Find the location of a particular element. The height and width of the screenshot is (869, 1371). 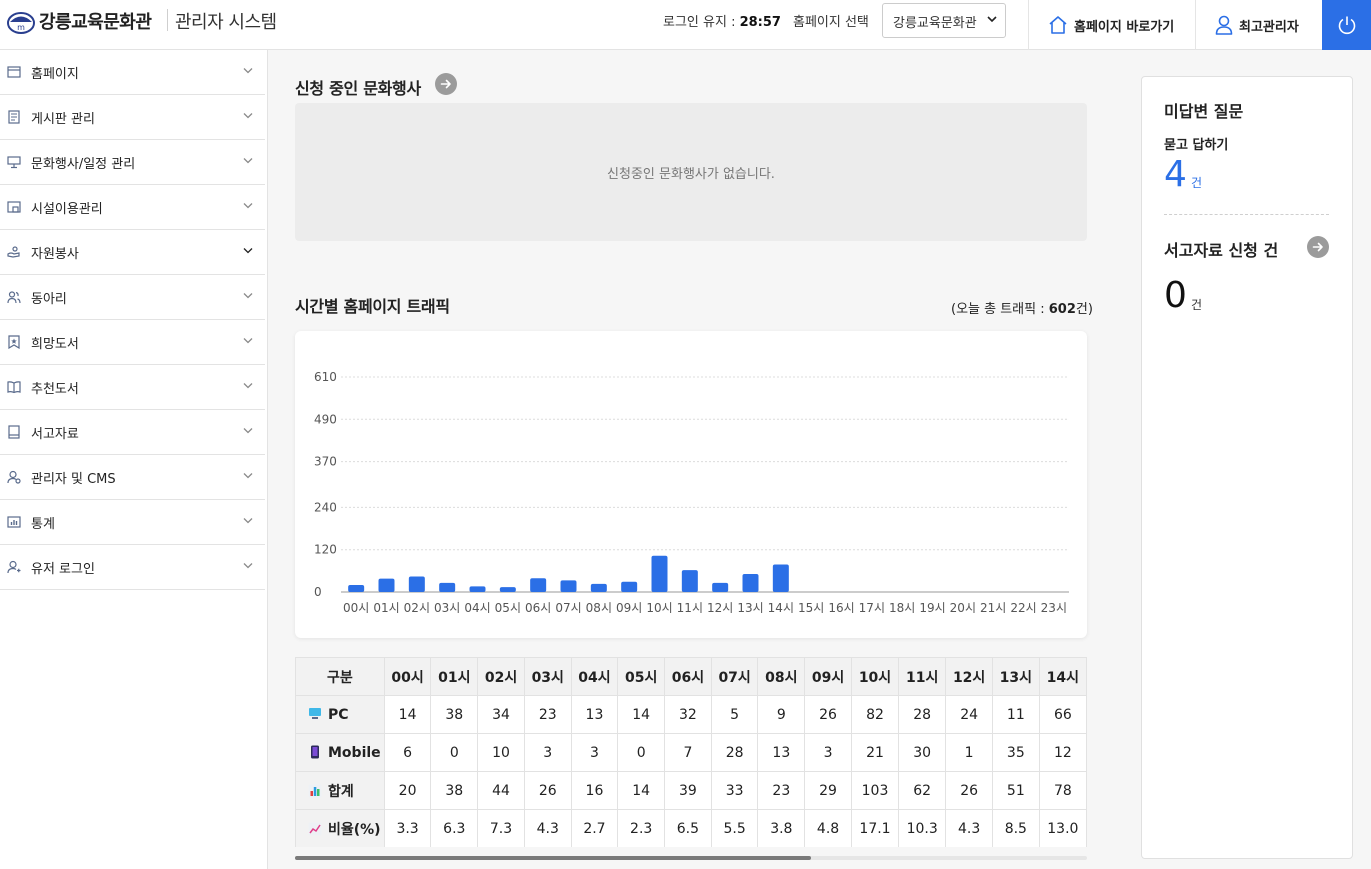

table-cell: 82 is located at coordinates (875, 714).